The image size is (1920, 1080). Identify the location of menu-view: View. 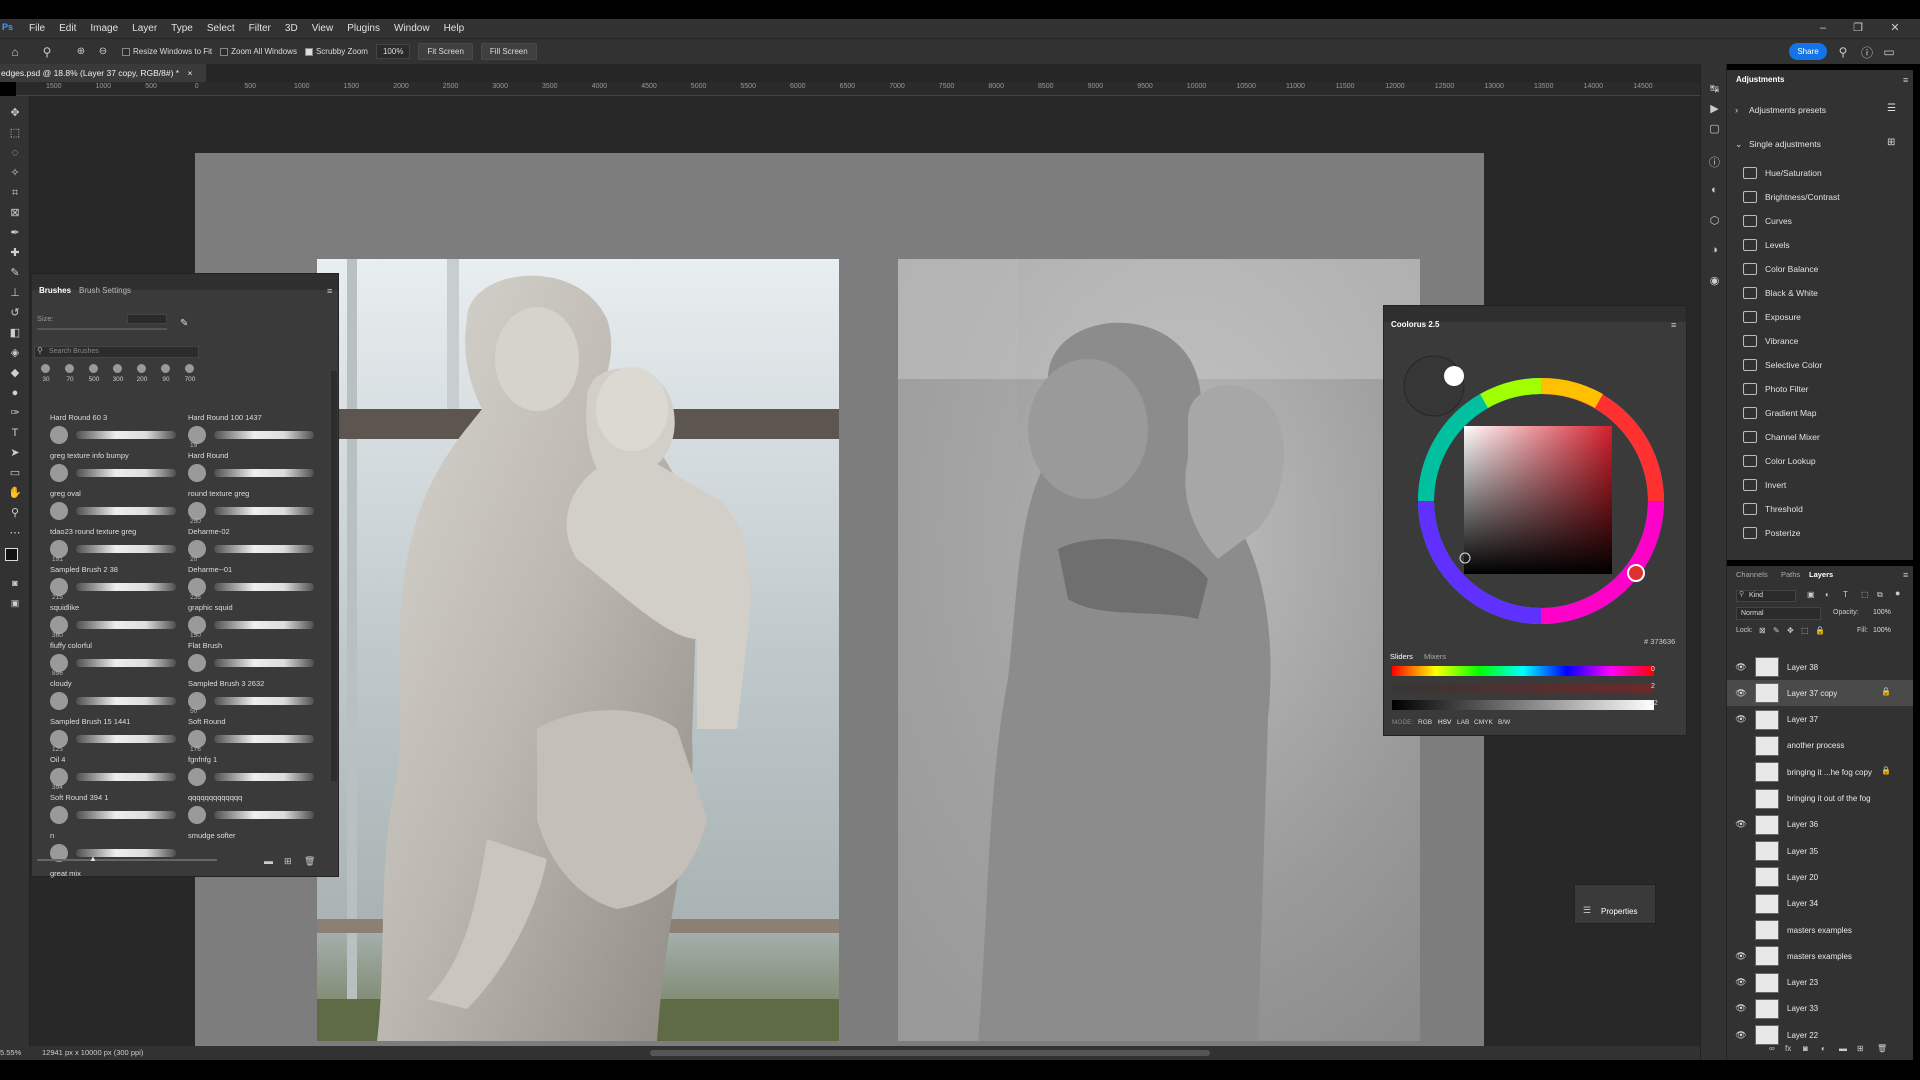
(323, 28).